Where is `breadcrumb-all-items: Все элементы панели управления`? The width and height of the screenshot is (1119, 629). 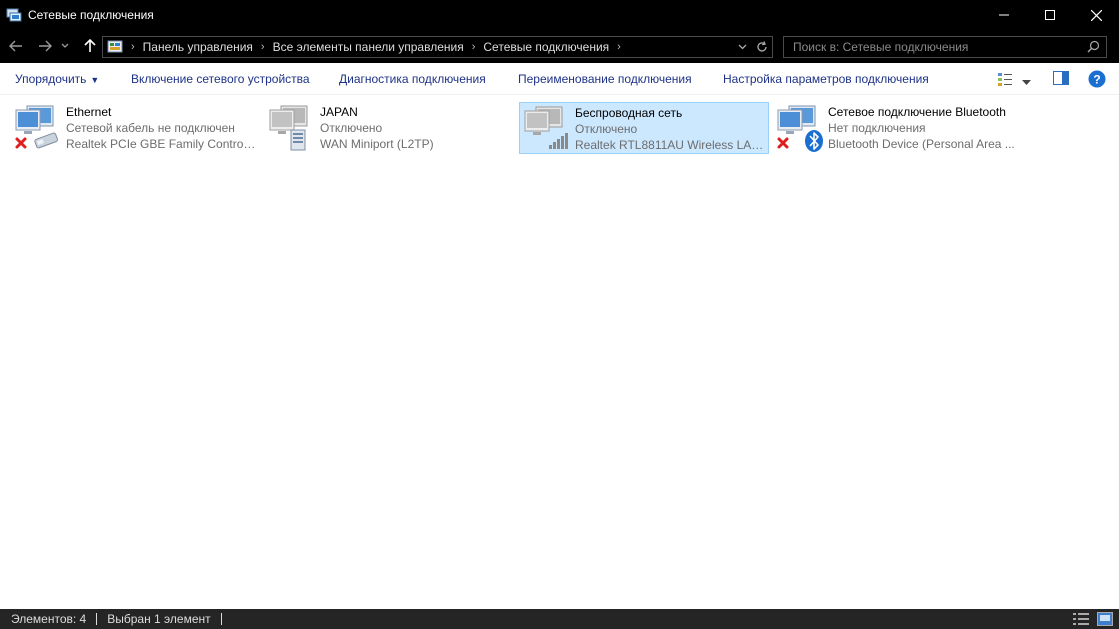
breadcrumb-all-items: Все элементы панели управления is located at coordinates (368, 47).